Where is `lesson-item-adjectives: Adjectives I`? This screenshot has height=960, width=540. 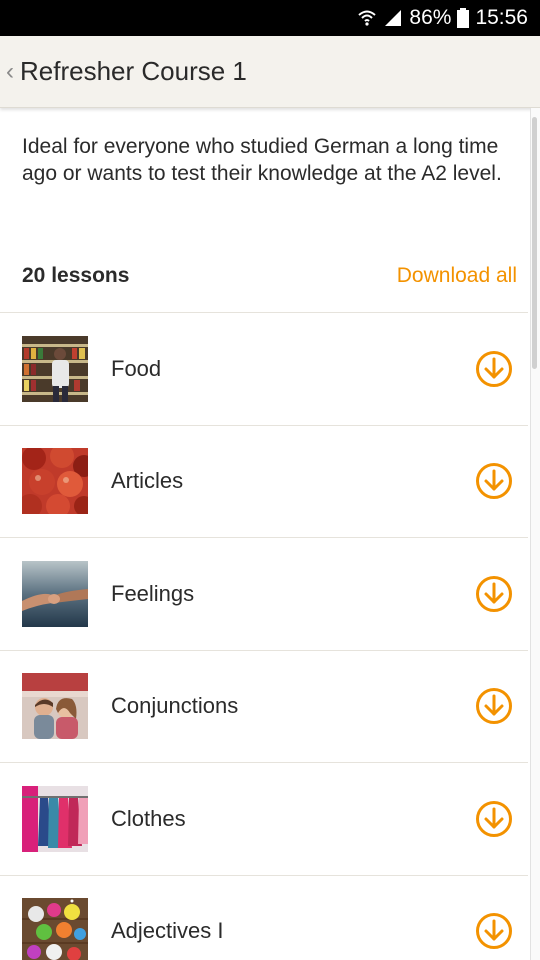
lesson-item-adjectives: Adjectives I is located at coordinates (264, 917).